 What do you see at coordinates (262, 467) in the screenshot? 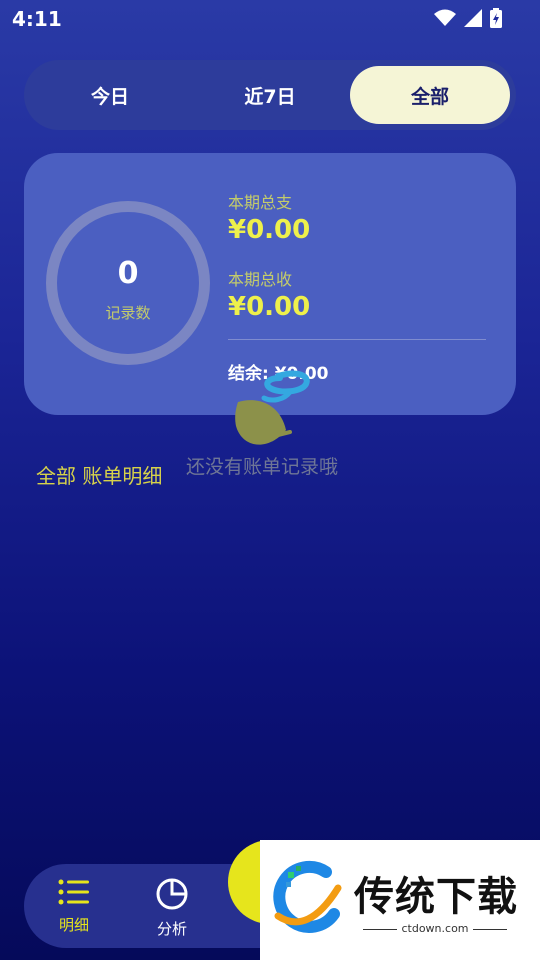
I see `empty-state-text: 还没有账单记录哦` at bounding box center [262, 467].